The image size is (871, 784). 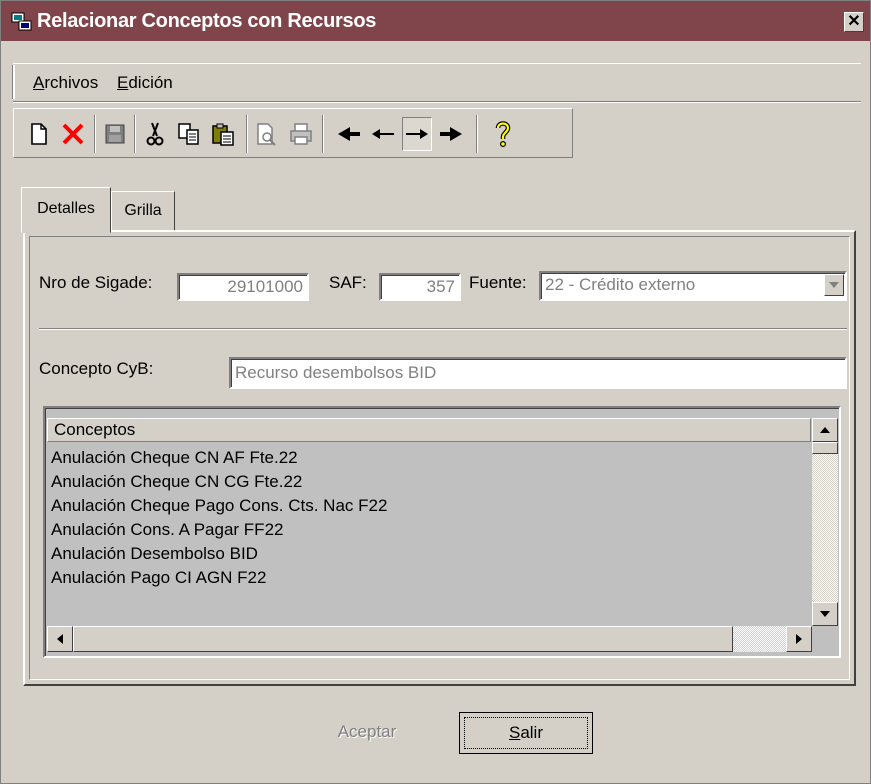 I want to click on vertical-scroll-thumb, so click(x=825, y=448).